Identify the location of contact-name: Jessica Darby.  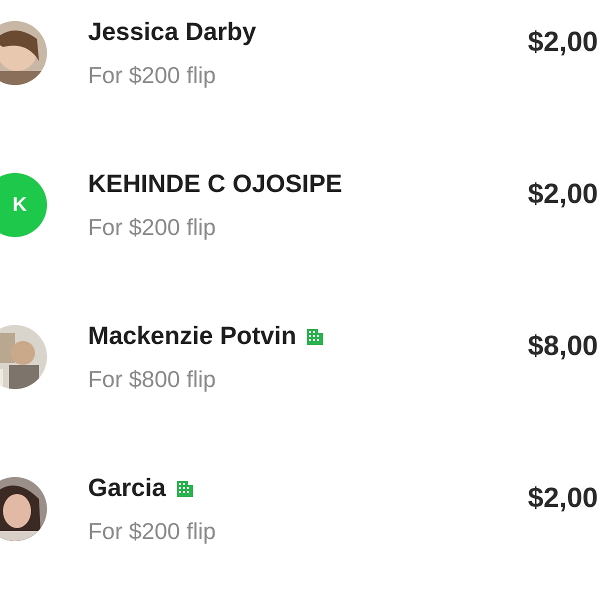
(172, 32).